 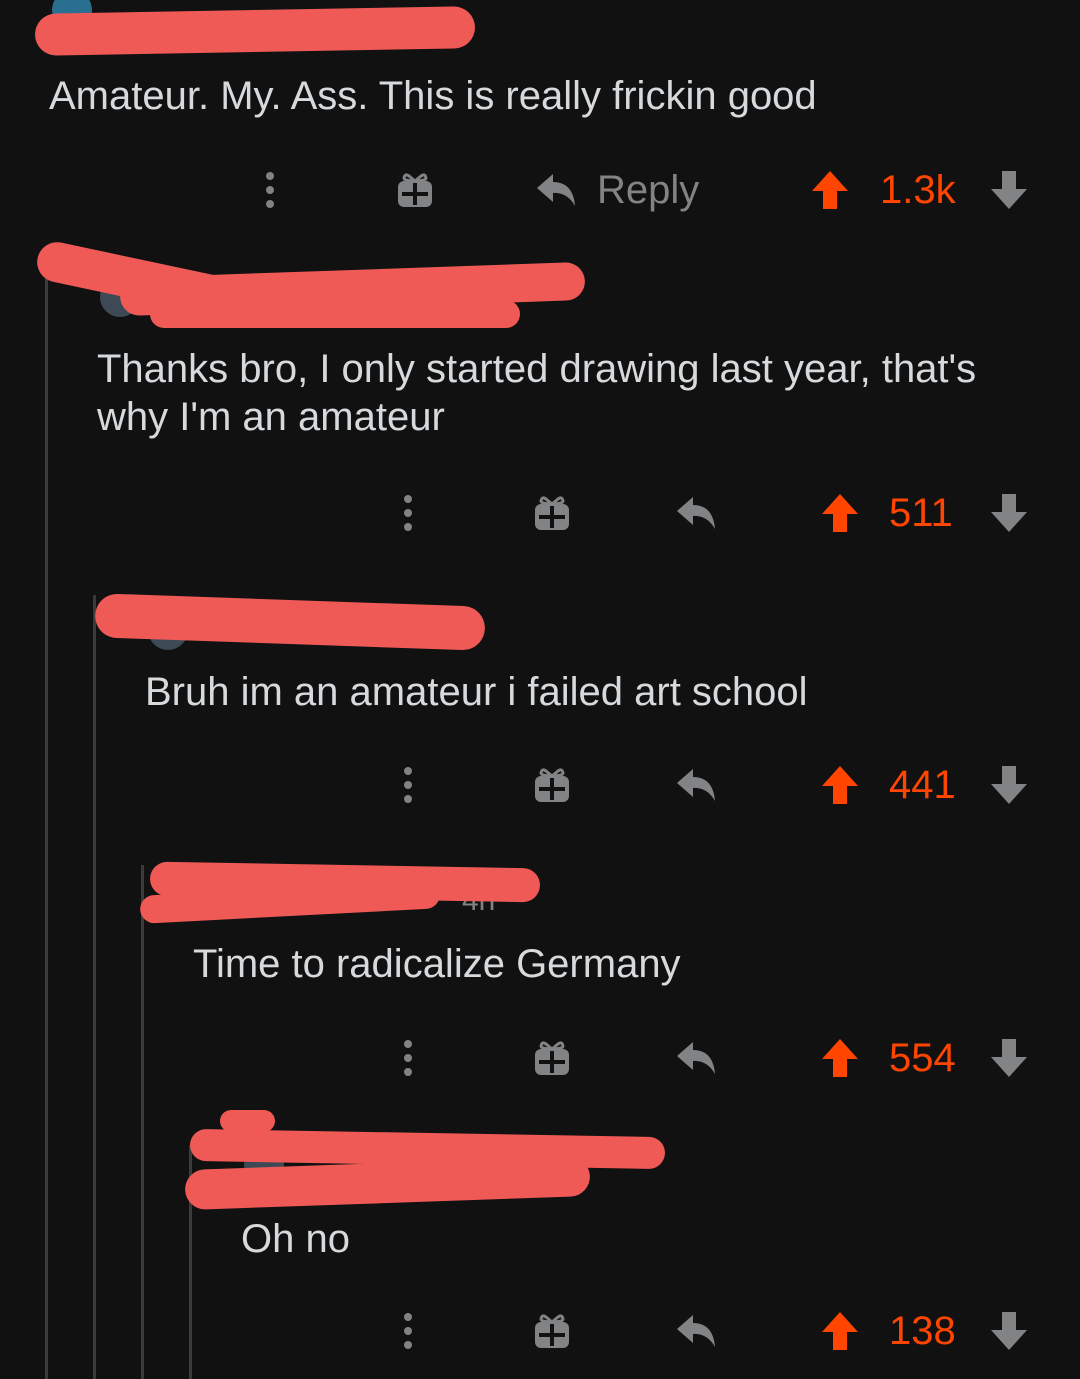 I want to click on score: 511, so click(x=921, y=513).